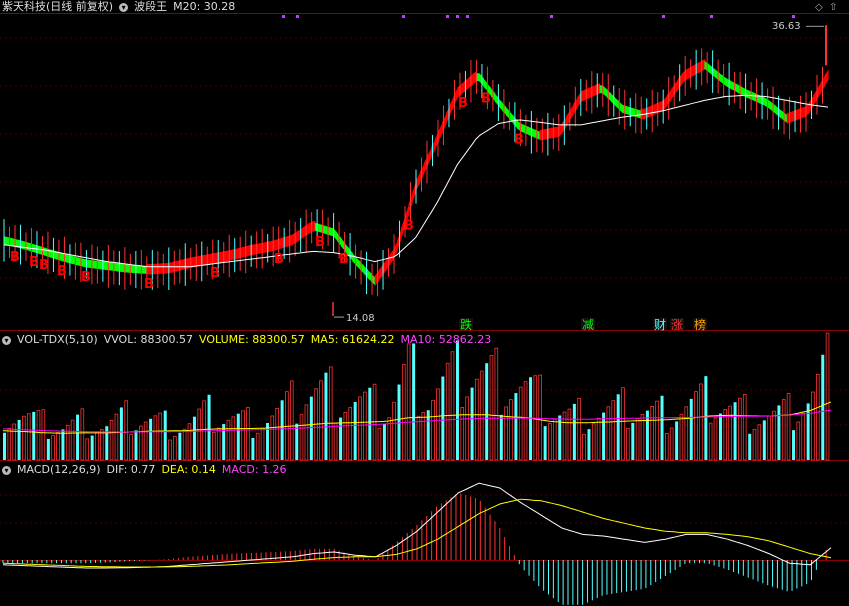 Image resolution: width=849 pixels, height=606 pixels. Describe the element at coordinates (819, 7) in the screenshot. I see `diamond-icon: ◇` at that location.